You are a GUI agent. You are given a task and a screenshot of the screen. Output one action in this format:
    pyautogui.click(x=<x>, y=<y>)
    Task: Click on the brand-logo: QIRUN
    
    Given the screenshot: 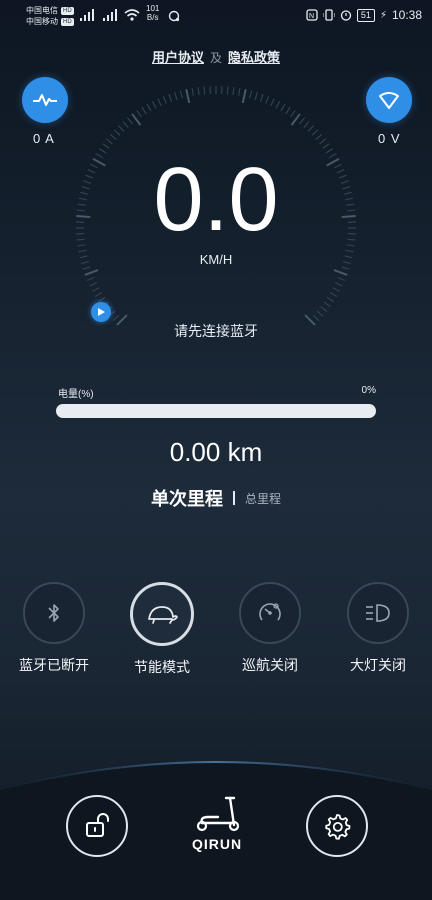 What is the action you would take?
    pyautogui.click(x=217, y=823)
    